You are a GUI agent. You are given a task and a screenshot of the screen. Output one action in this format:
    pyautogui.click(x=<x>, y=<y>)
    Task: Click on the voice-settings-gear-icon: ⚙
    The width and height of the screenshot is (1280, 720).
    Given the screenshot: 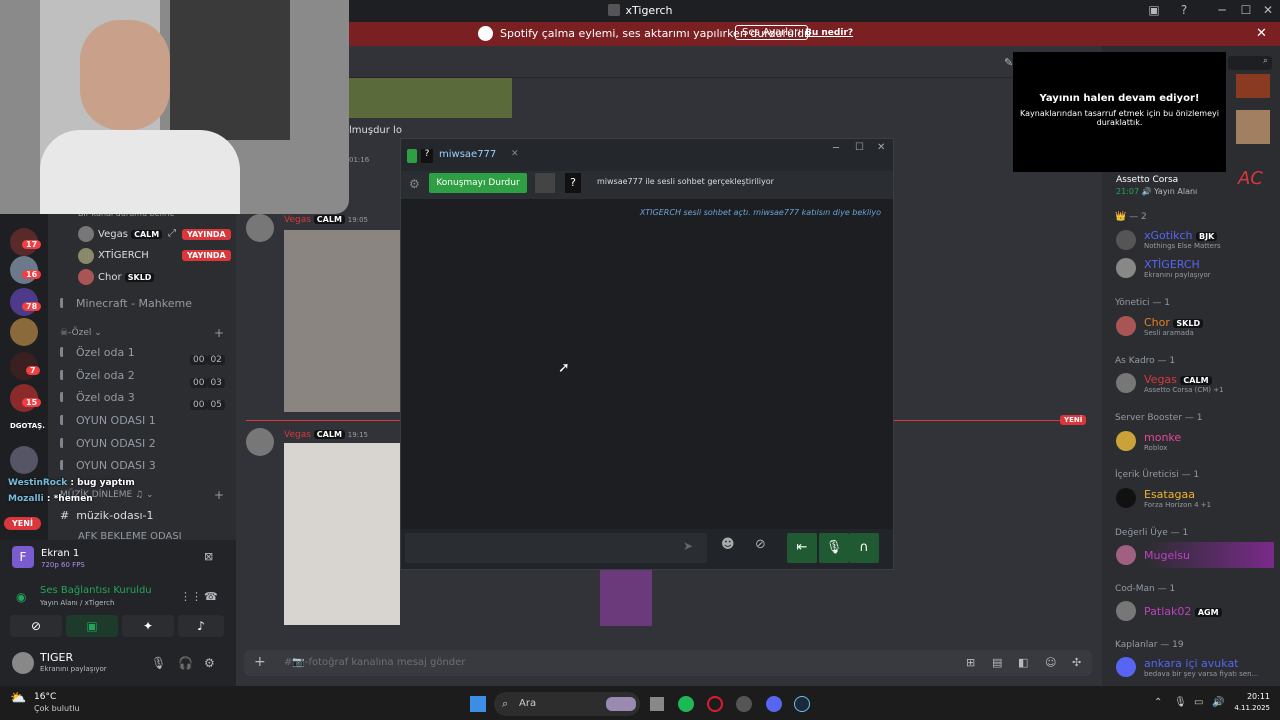 What is the action you would take?
    pyautogui.click(x=414, y=184)
    